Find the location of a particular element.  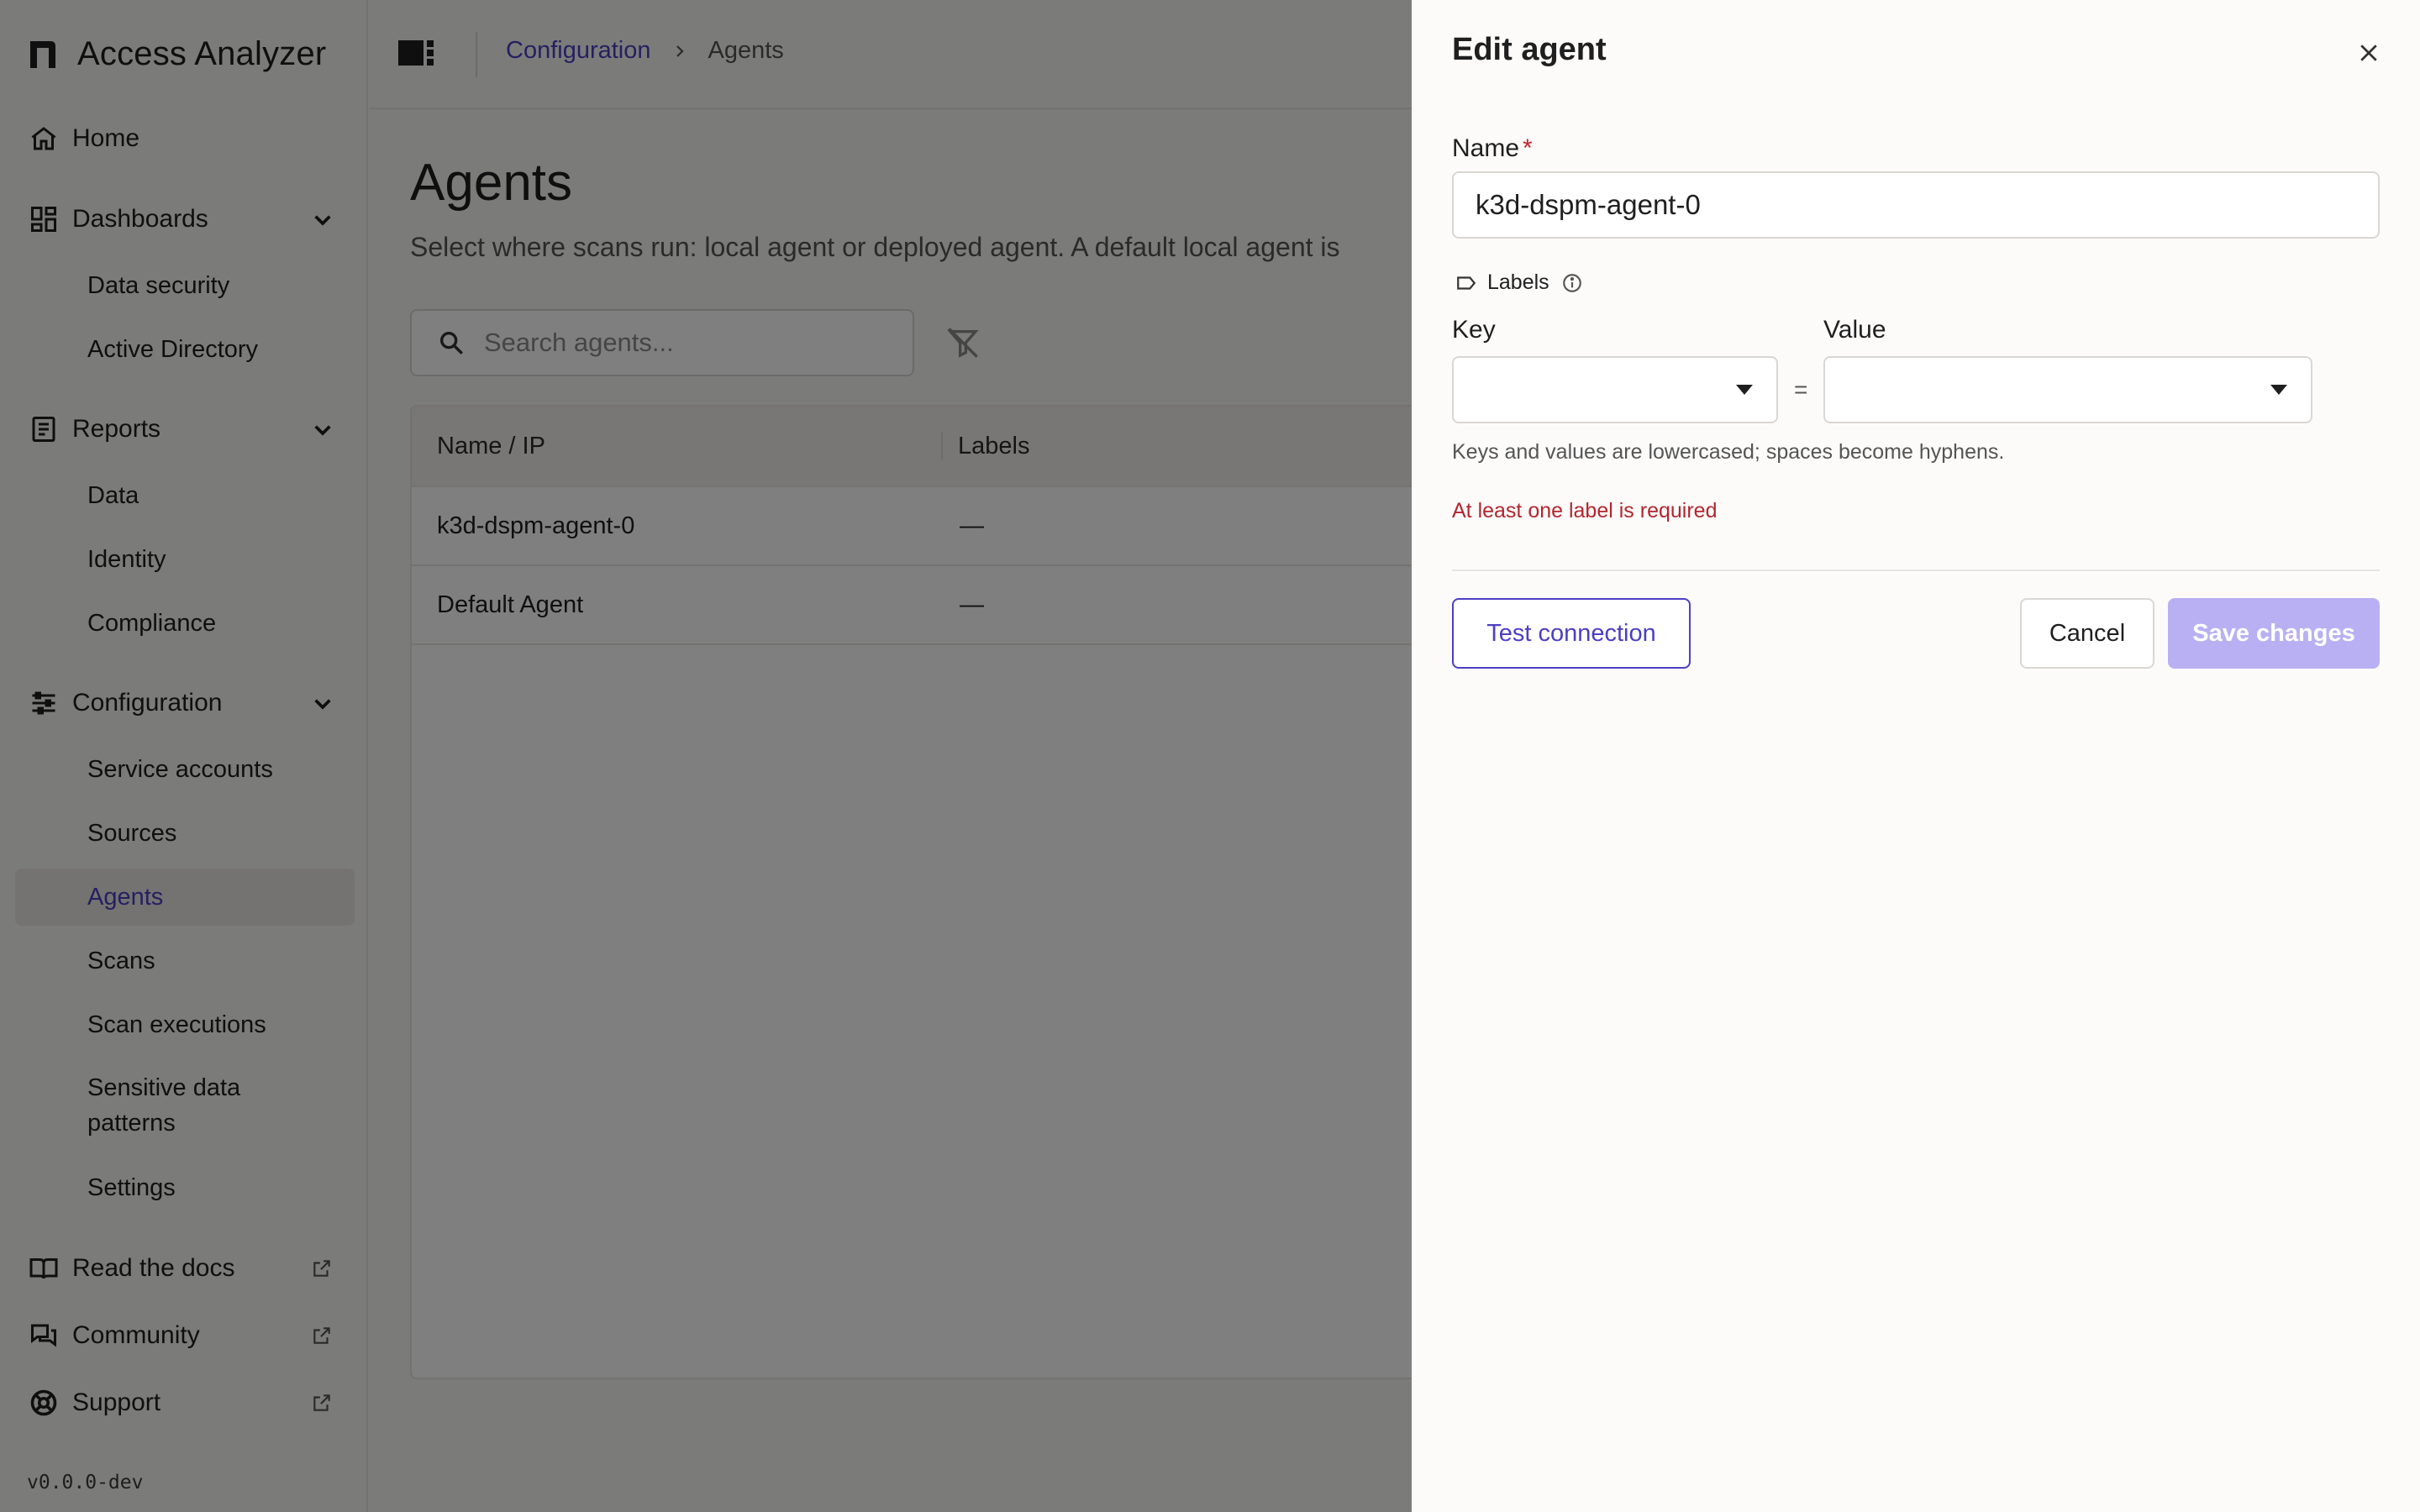

close-button is located at coordinates (2368, 53).